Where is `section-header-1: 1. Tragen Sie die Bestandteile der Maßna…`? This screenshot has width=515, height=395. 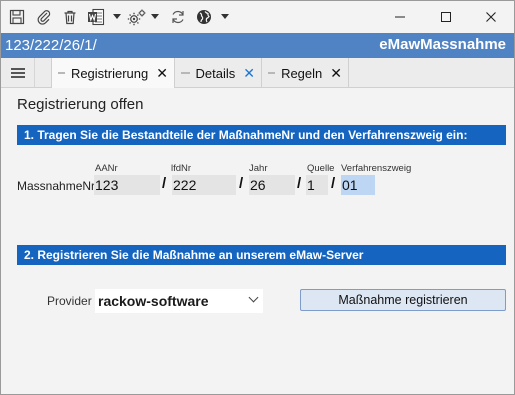 section-header-1: 1. Tragen Sie die Bestandteile der Maßna… is located at coordinates (261, 135).